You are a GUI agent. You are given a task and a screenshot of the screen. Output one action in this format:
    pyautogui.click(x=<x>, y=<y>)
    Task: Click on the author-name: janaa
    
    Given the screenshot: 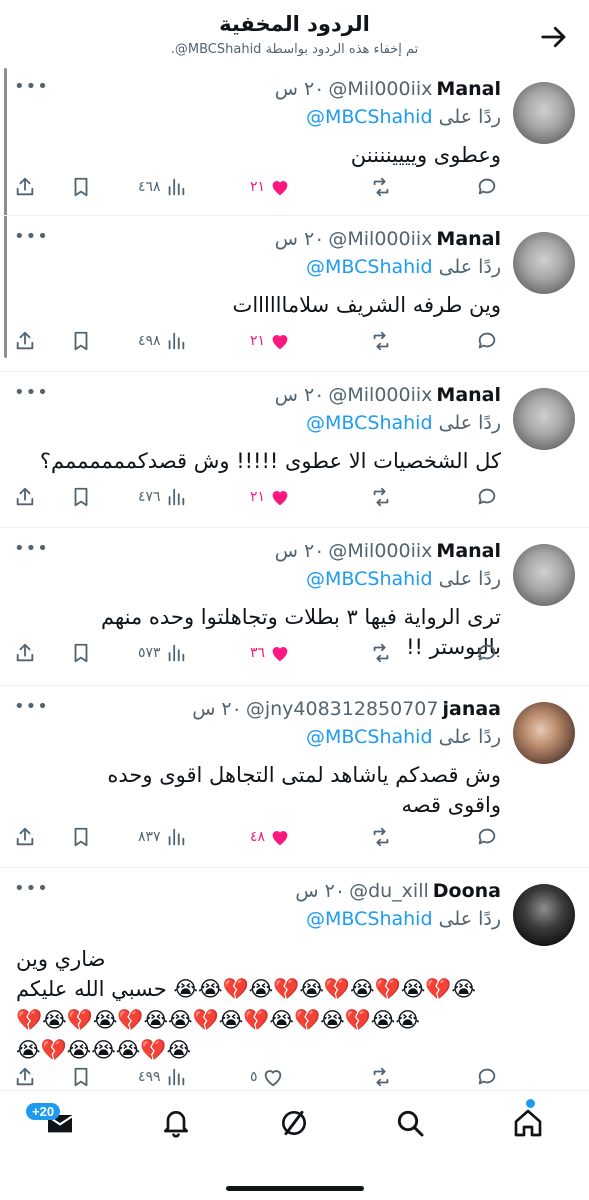 What is the action you would take?
    pyautogui.click(x=471, y=709)
    